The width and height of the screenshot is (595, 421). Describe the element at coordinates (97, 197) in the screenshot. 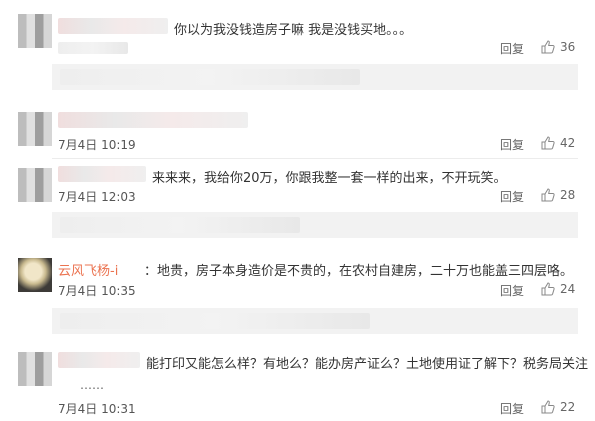

I see `timestamp: 7月4日 12:03` at that location.